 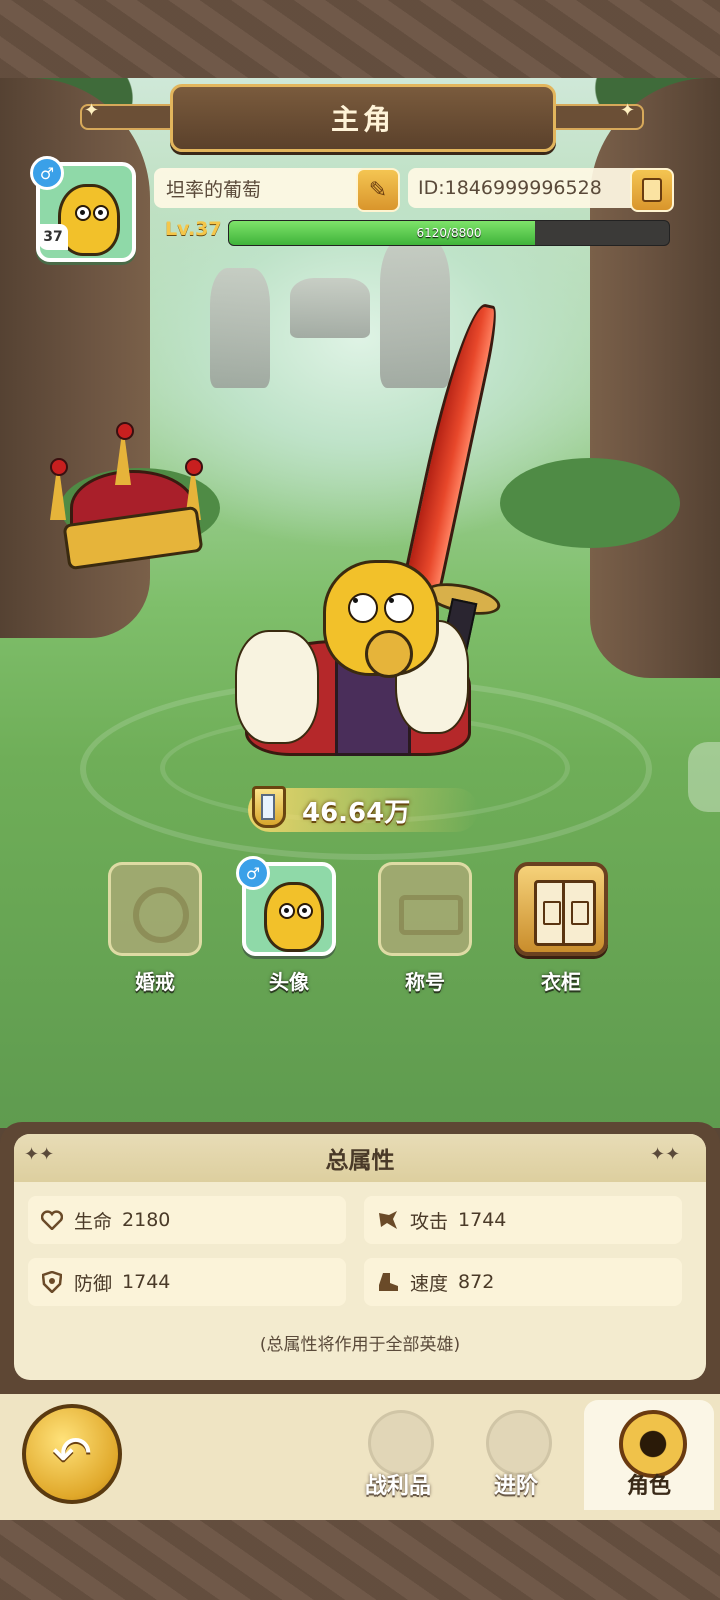 I want to click on tab-character-label: 角色, so click(x=648, y=1486).